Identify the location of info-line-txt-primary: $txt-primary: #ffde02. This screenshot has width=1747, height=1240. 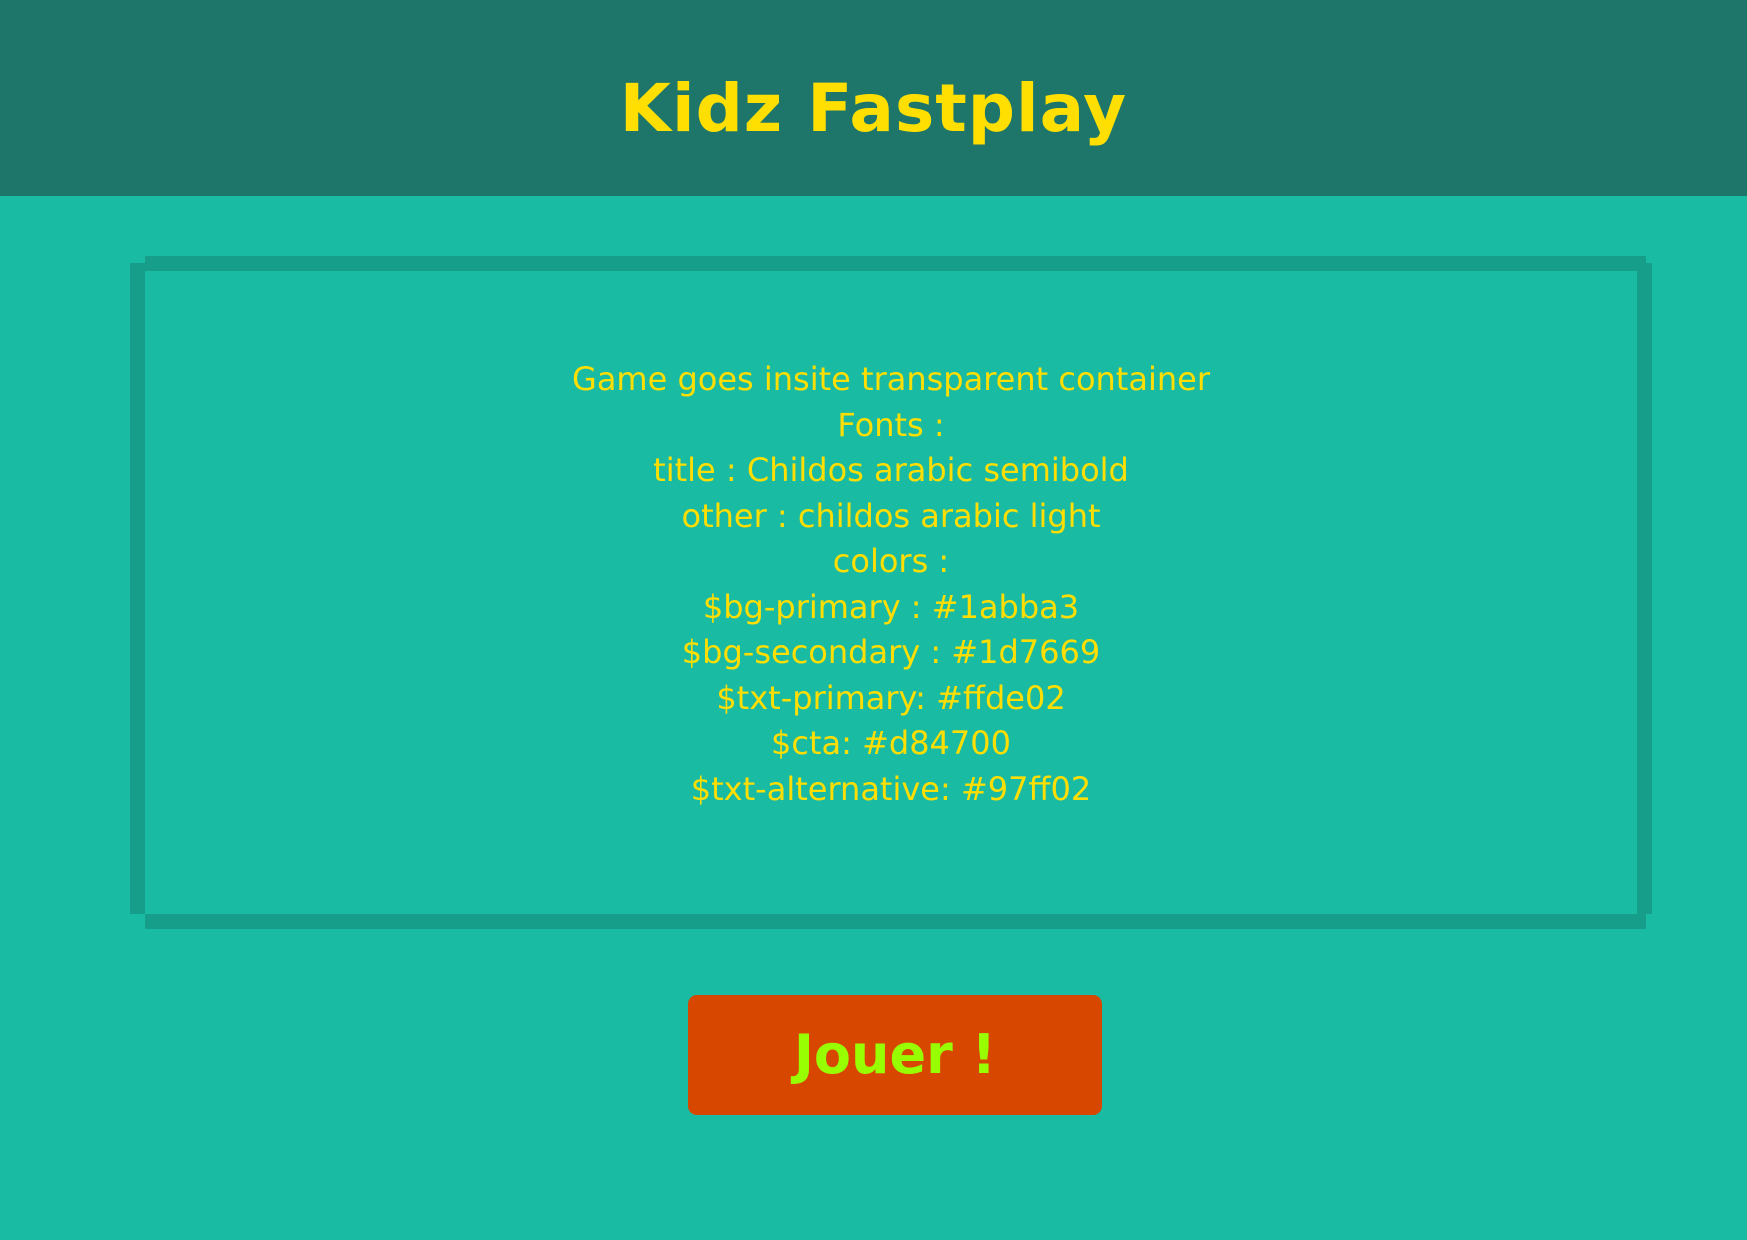
(891, 697).